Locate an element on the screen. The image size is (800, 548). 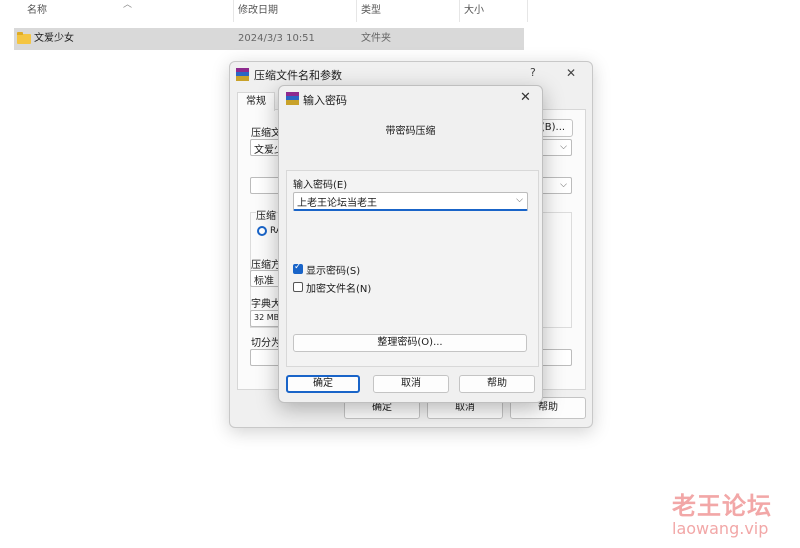
method-value: 标准 is located at coordinates (264, 281).